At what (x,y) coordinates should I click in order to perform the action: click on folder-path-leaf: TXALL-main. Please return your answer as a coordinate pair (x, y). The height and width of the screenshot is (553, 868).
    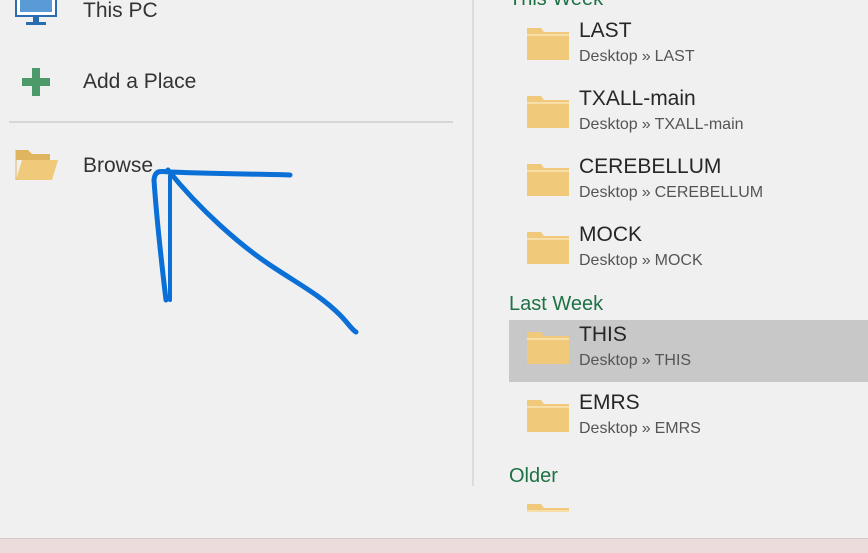
    Looking at the image, I should click on (699, 124).